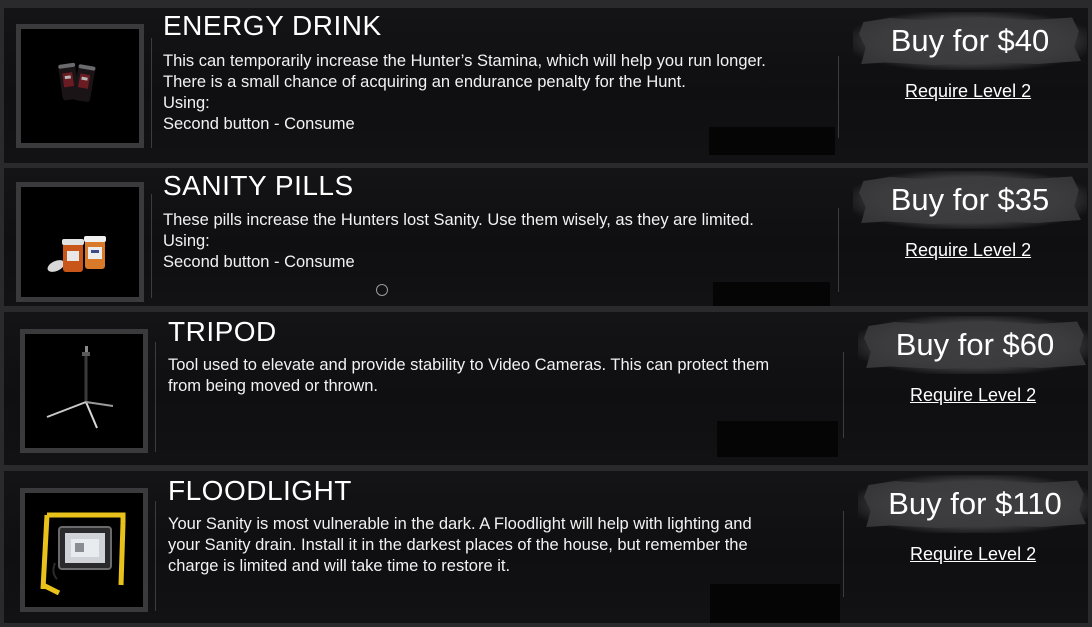 The width and height of the screenshot is (1092, 627). I want to click on tripod-thumbnail, so click(84, 391).